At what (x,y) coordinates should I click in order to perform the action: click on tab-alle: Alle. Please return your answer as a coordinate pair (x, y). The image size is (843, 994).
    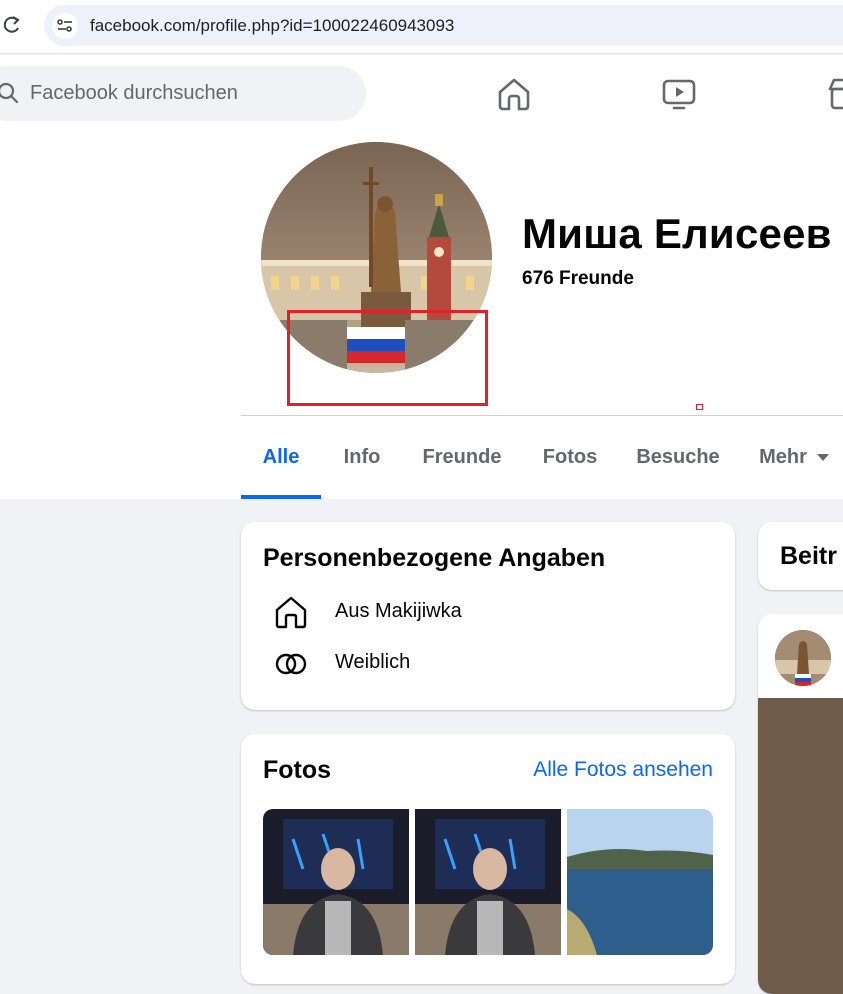
    Looking at the image, I should click on (281, 457).